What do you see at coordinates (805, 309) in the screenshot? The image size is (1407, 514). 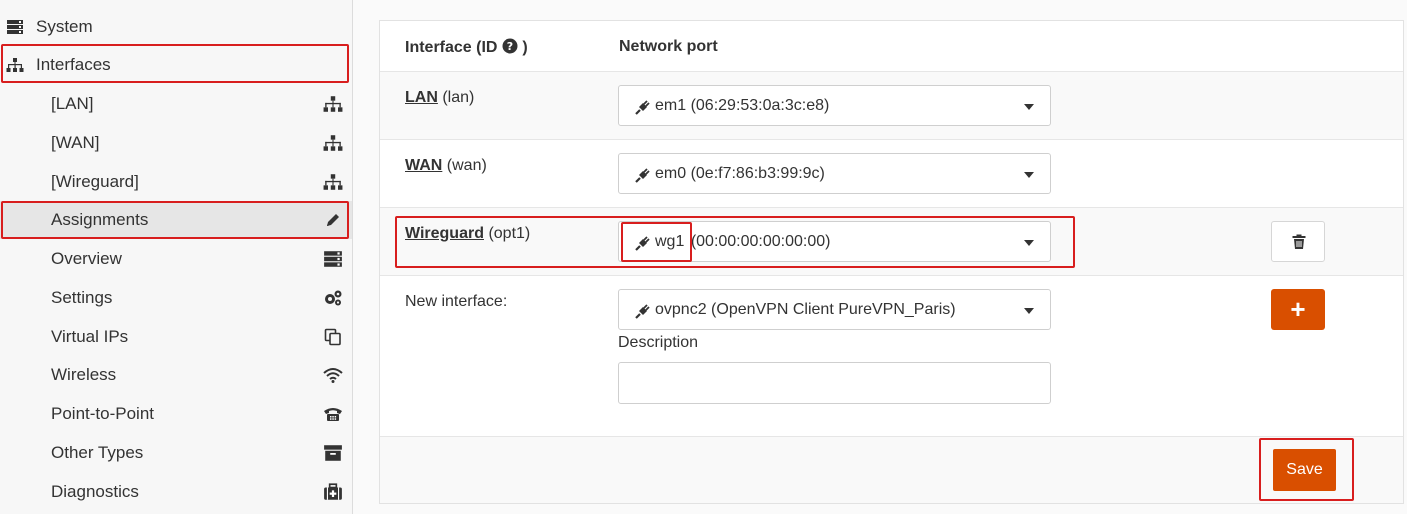 I see `selected-value: ovpnc2 (OpenVPN Client PureVPN_Paris)` at bounding box center [805, 309].